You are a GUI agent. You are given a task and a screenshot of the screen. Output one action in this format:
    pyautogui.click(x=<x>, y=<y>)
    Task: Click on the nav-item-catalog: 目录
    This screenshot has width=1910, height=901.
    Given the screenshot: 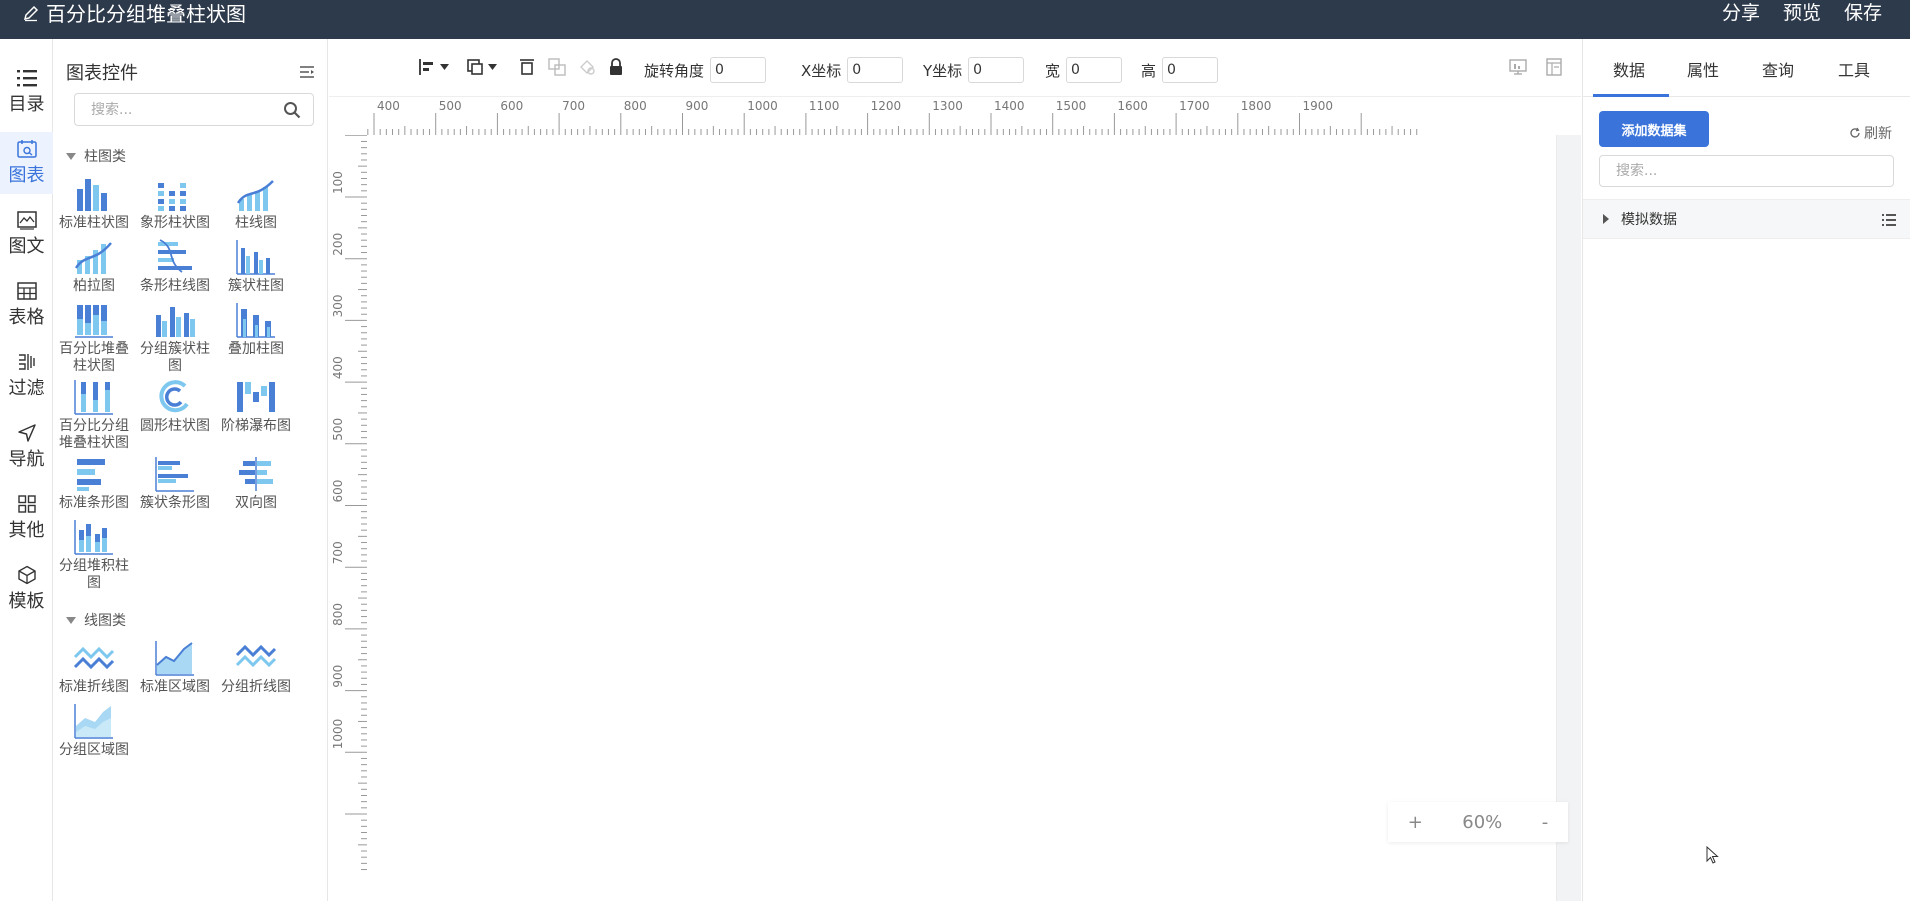 What is the action you would take?
    pyautogui.click(x=26, y=92)
    